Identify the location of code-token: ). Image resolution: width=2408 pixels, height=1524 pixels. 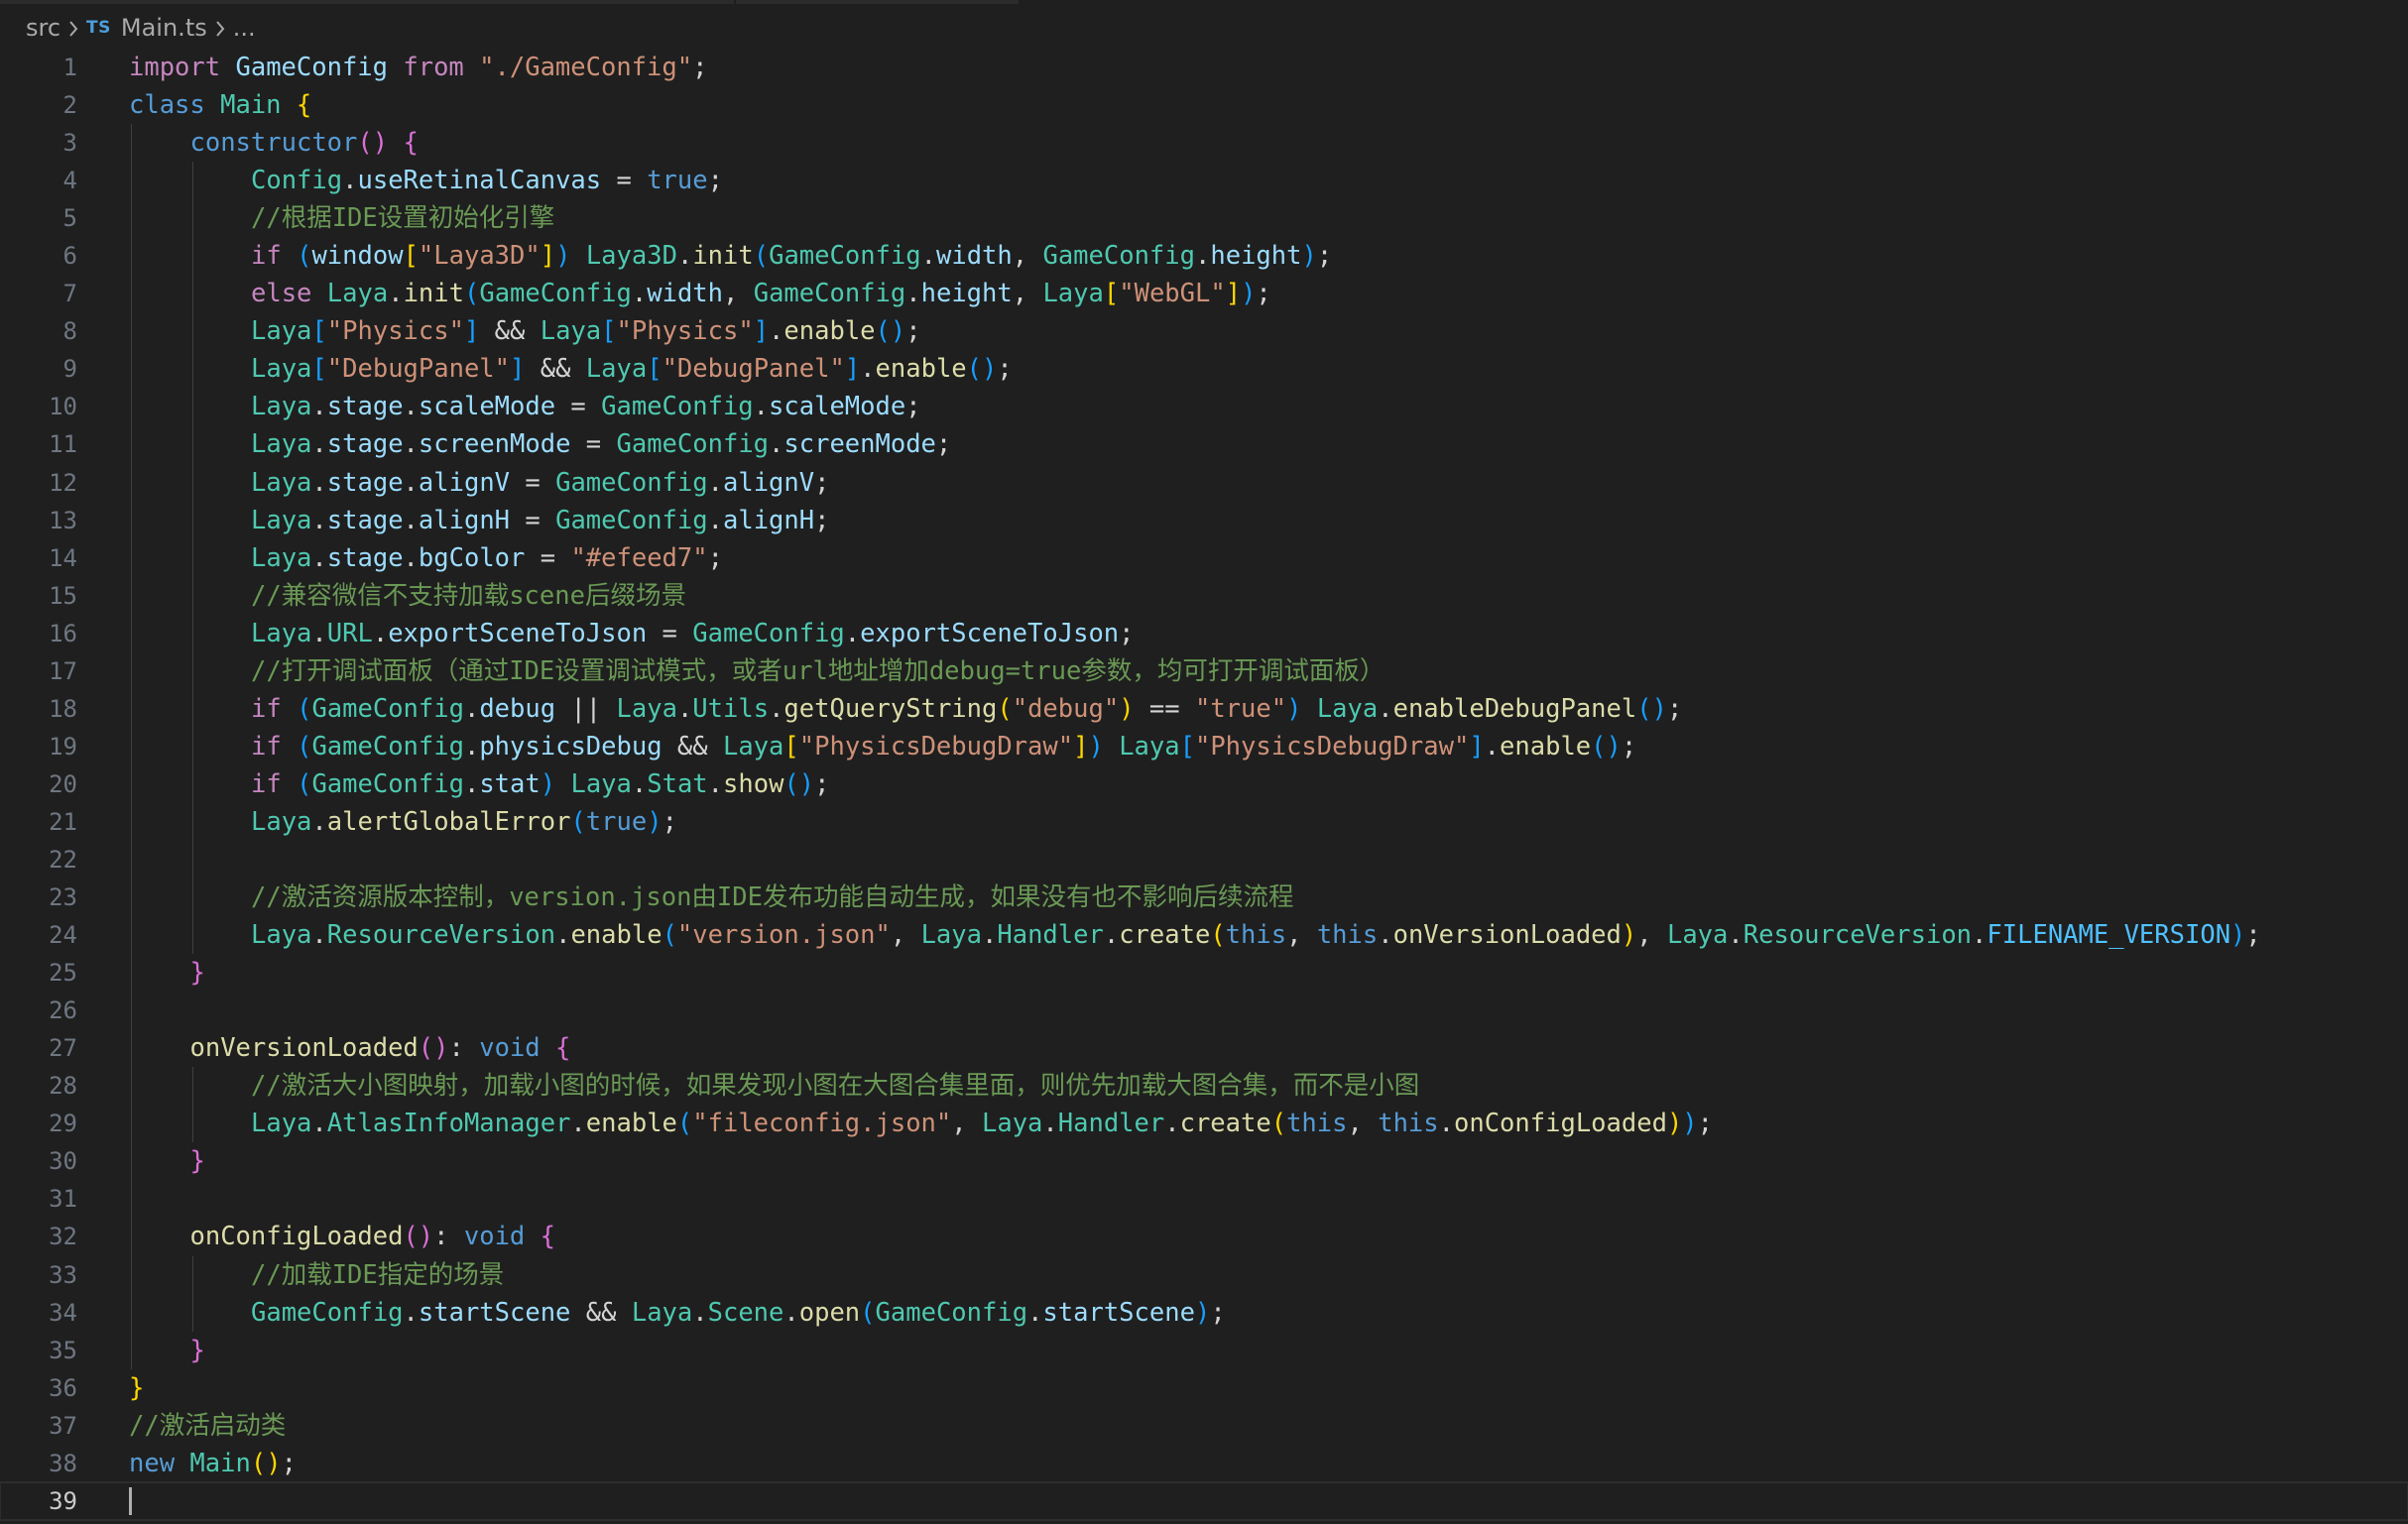
(563, 257).